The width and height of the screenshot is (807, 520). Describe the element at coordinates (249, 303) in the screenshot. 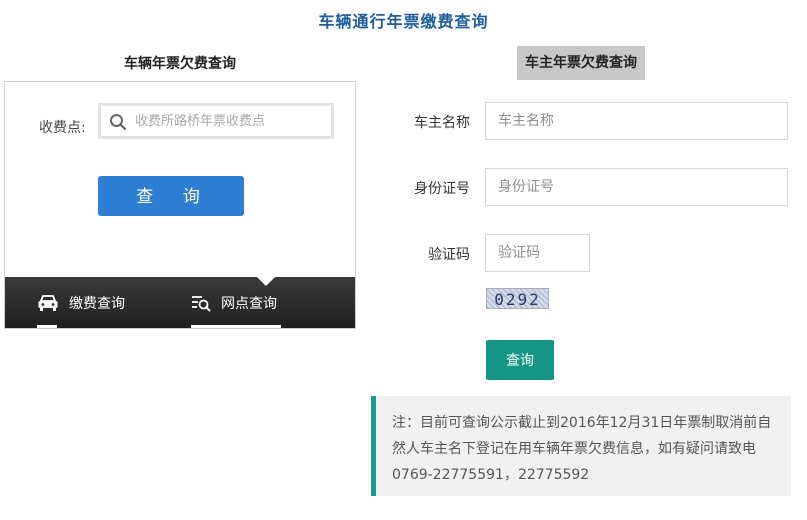

I see `outlet-query-label: 网点查询` at that location.